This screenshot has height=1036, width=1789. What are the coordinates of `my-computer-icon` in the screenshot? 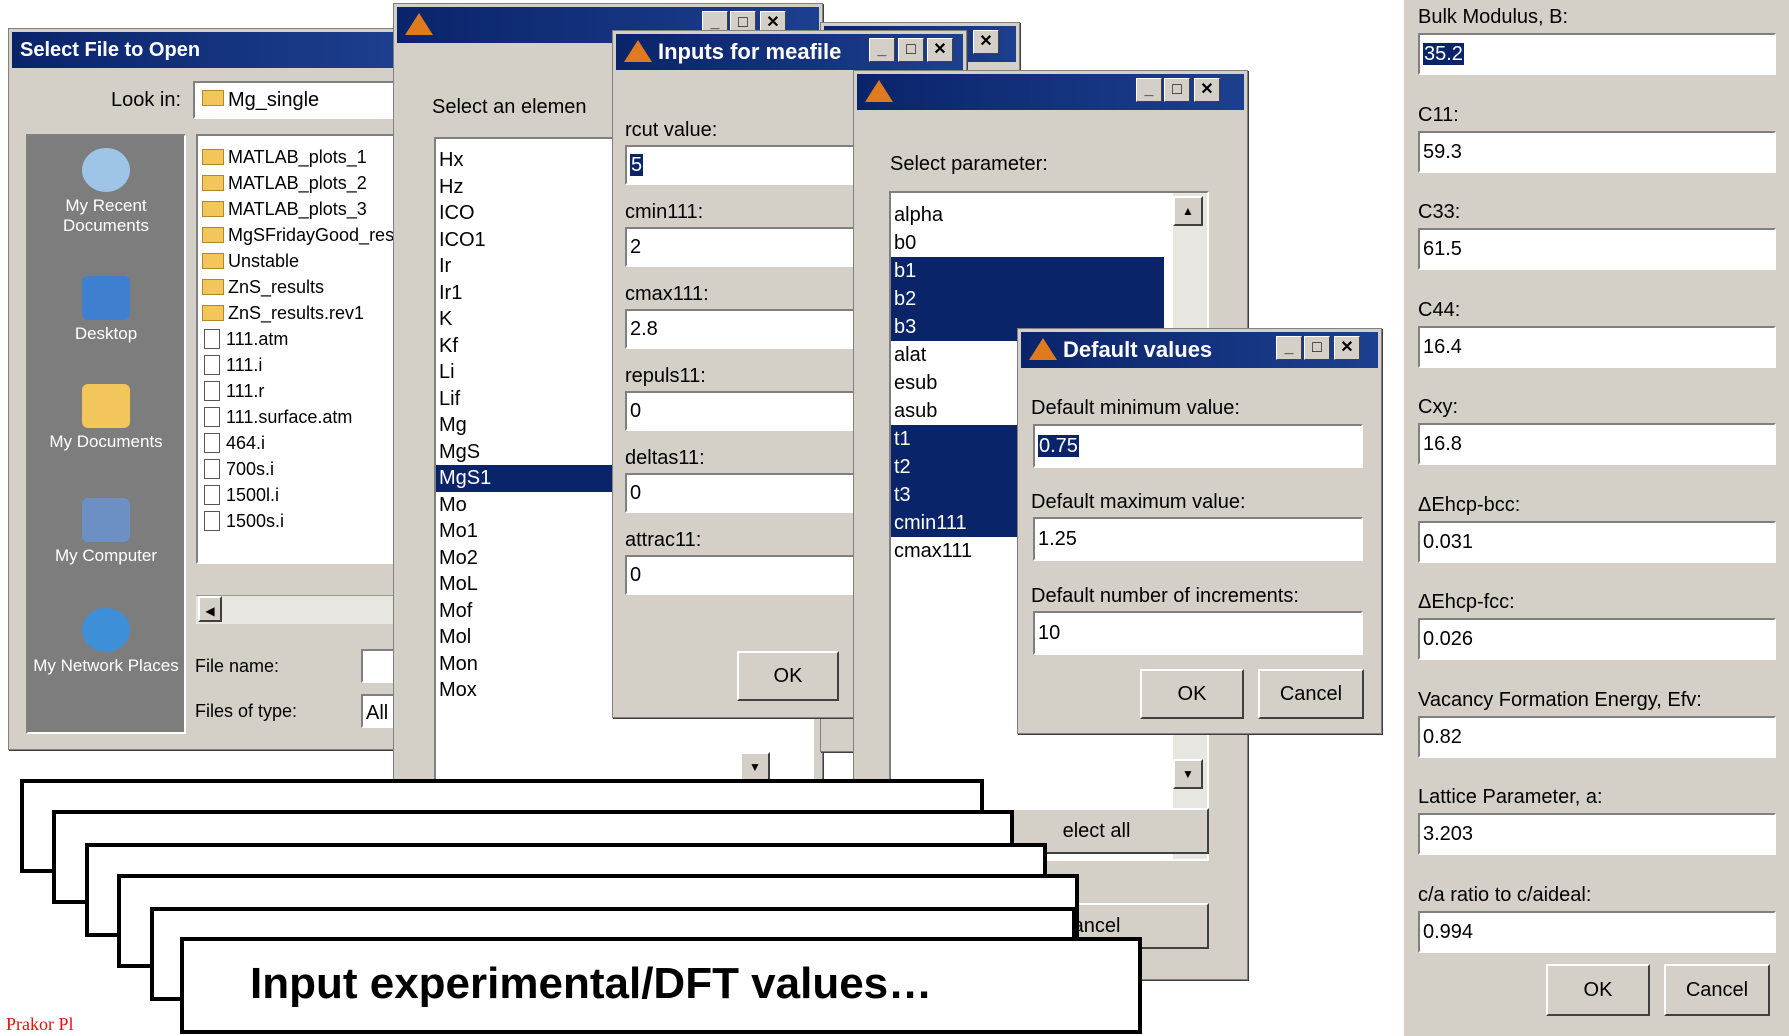 It's located at (106, 520).